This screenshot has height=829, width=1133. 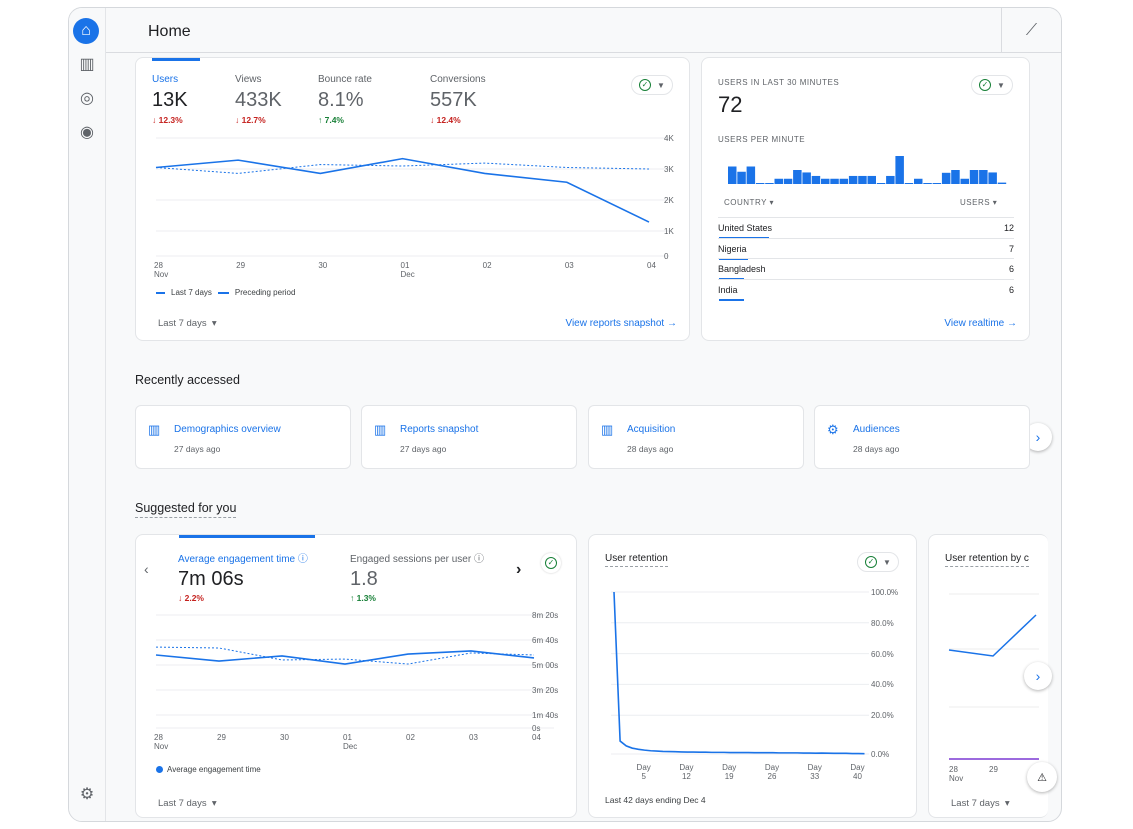 I want to click on y-tick-label: 4K, so click(x=669, y=138).